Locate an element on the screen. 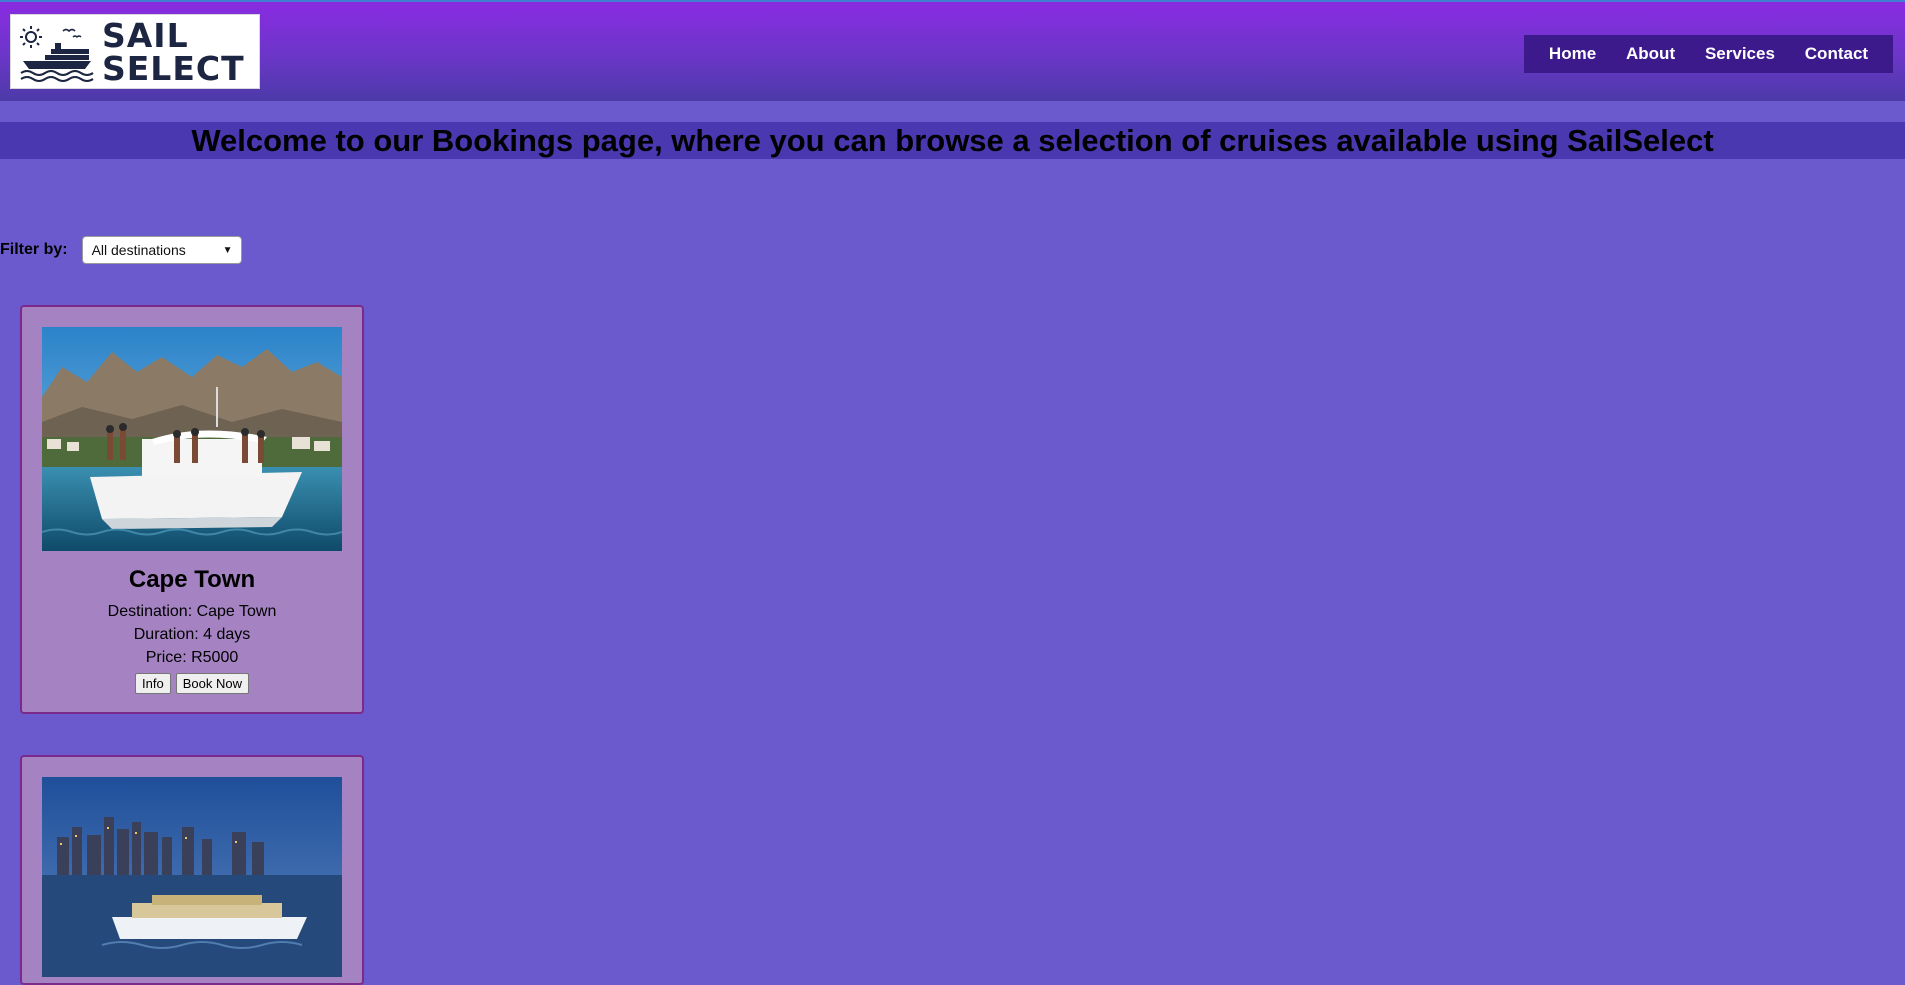 Image resolution: width=1905 pixels, height=985 pixels. destination-filter-value: All destinations is located at coordinates (138, 250).